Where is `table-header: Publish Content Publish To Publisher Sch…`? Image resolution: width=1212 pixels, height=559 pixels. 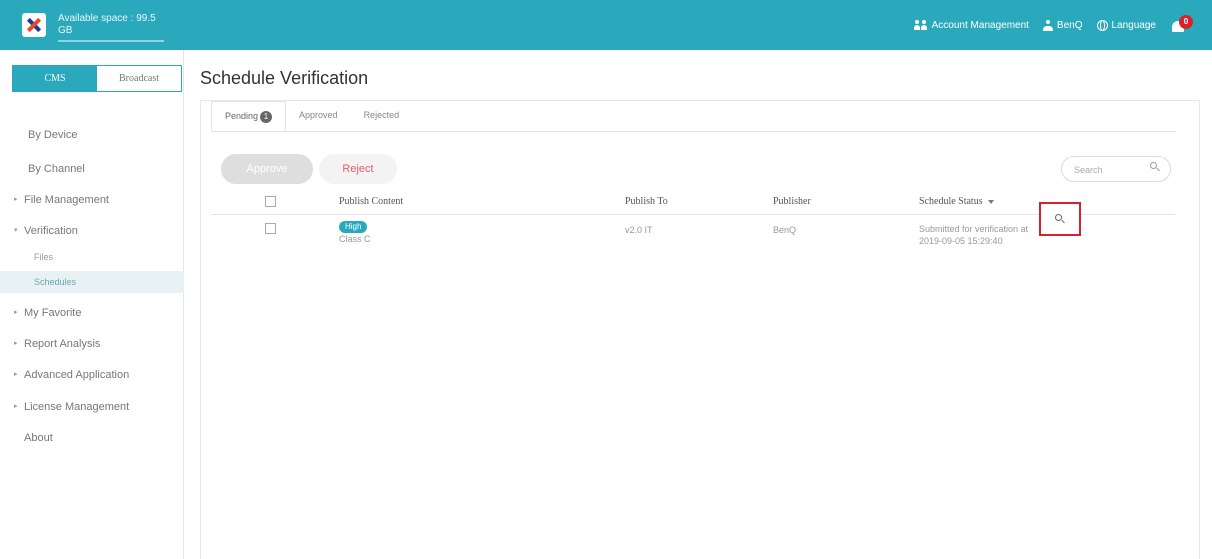 table-header: Publish Content Publish To Publisher Sch… is located at coordinates (693, 202).